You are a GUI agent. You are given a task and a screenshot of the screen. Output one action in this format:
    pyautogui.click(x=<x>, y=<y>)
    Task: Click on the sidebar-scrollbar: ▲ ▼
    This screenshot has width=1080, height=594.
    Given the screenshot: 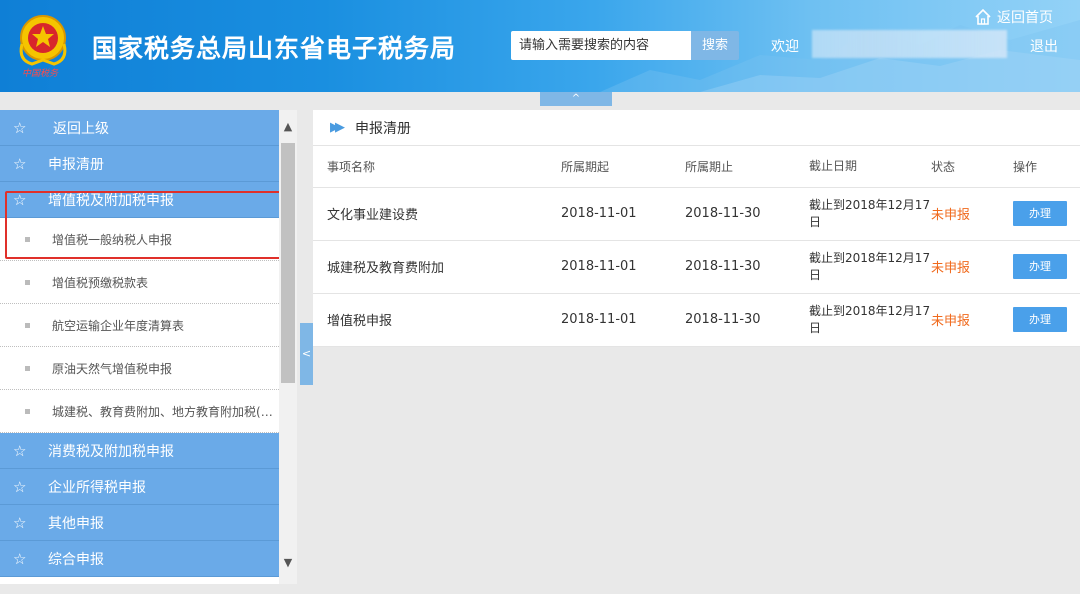 What is the action you would take?
    pyautogui.click(x=288, y=347)
    